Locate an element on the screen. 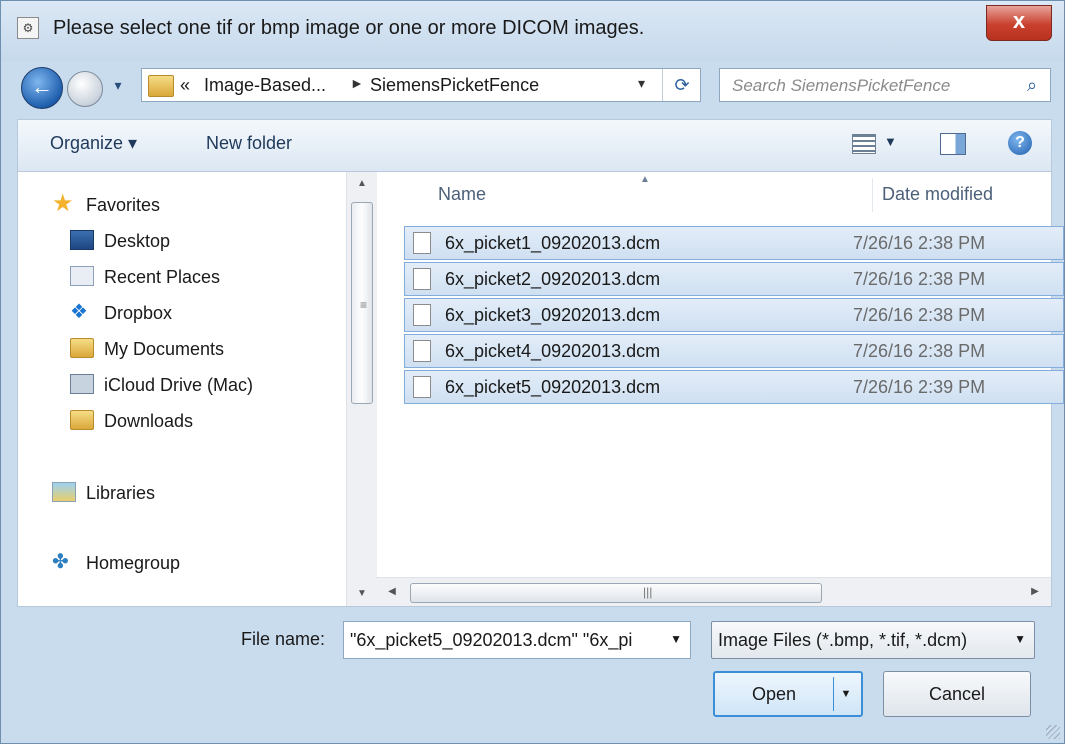 Image resolution: width=1065 pixels, height=744 pixels. column-header-date-modified: Date modified is located at coordinates (937, 194).